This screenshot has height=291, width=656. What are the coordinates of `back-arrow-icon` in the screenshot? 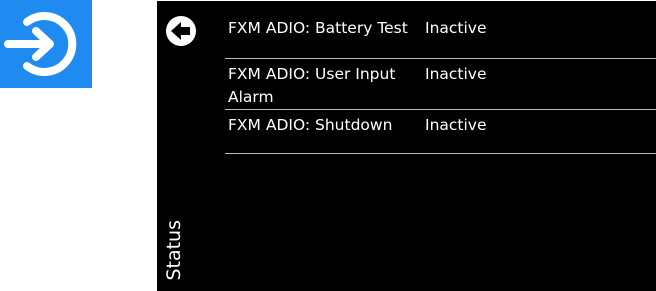 It's located at (181, 31).